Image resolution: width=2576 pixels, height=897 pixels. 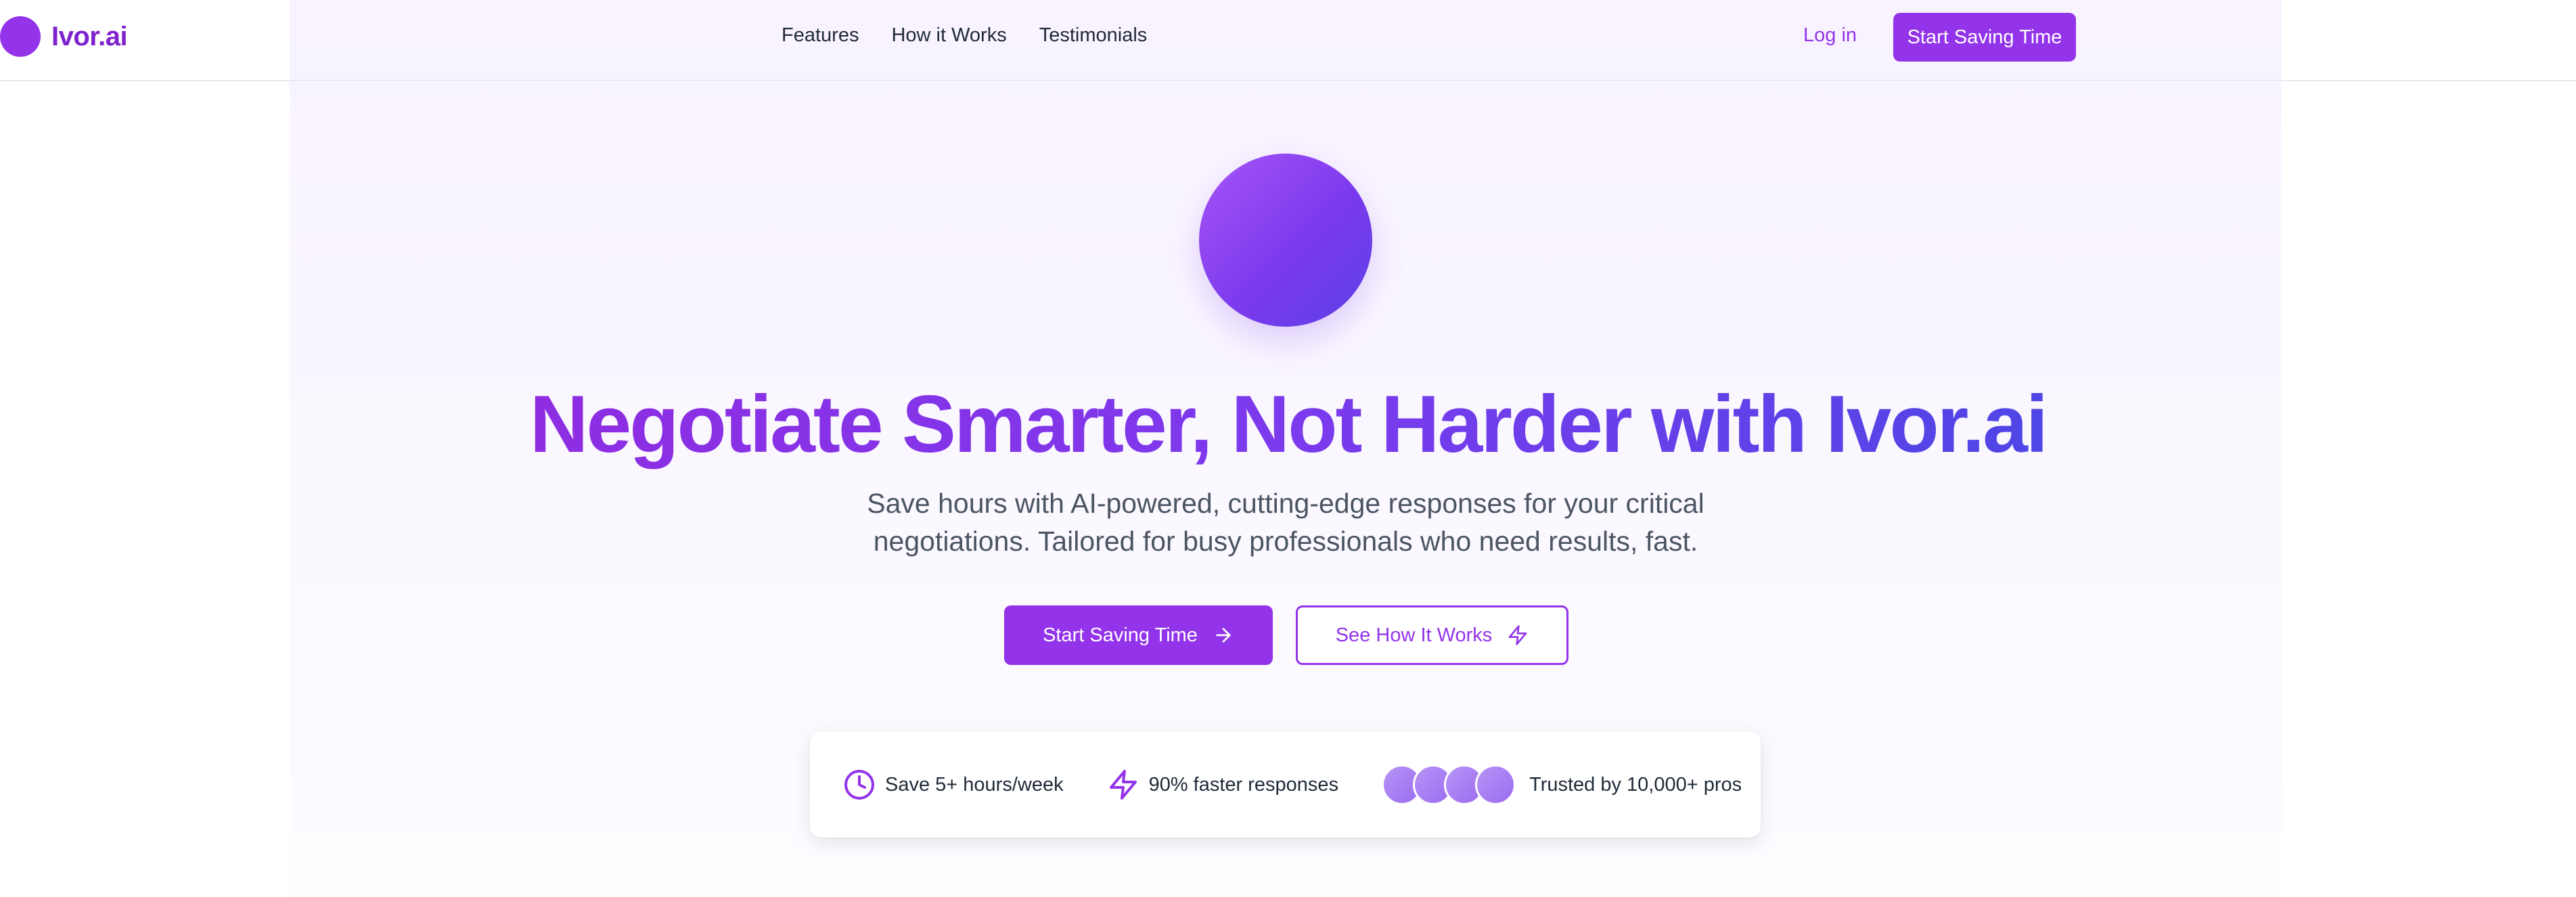 What do you see at coordinates (1985, 37) in the screenshot?
I see `nav-start-saving-button: Start Saving Time` at bounding box center [1985, 37].